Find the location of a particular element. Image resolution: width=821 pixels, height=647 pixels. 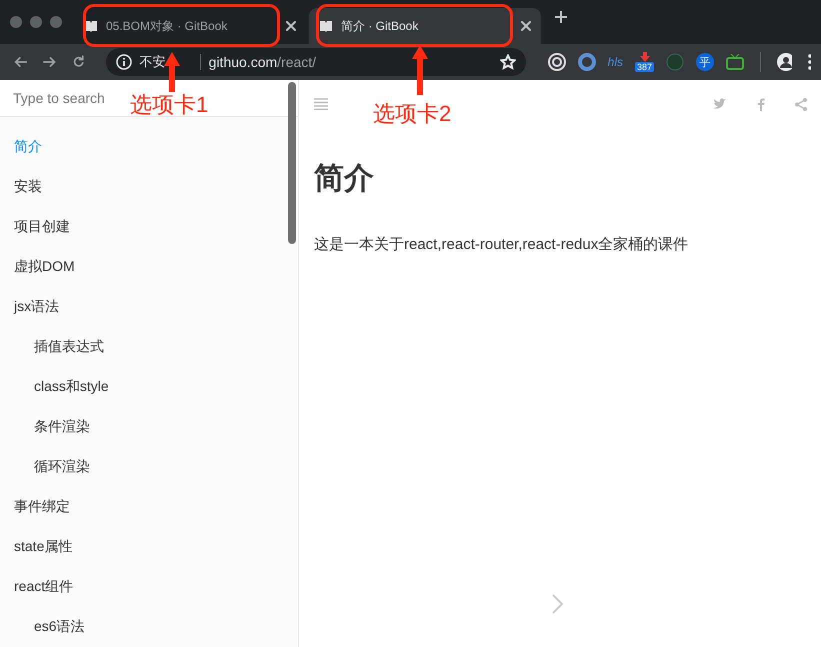

annotation-label: 选项卡1 is located at coordinates (169, 105).